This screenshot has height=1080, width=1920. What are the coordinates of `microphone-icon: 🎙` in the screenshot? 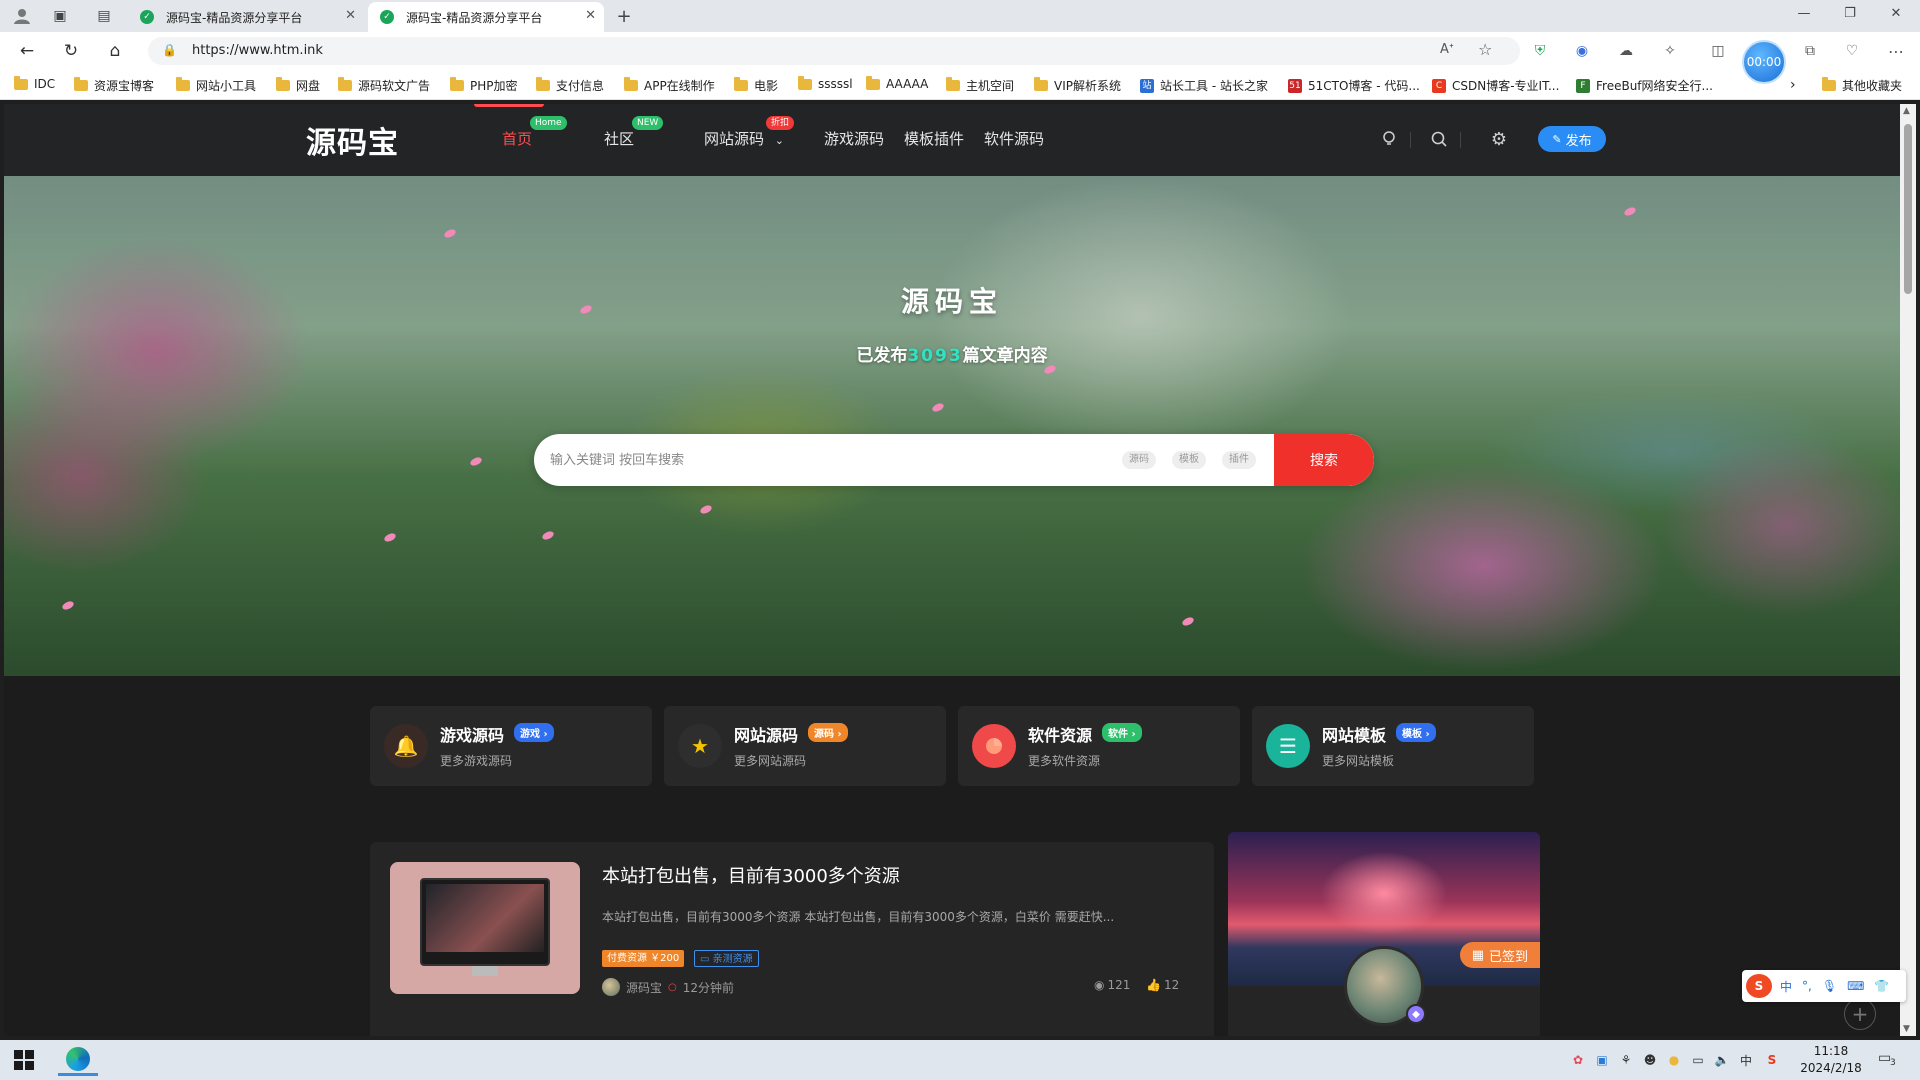 It's located at (1829, 986).